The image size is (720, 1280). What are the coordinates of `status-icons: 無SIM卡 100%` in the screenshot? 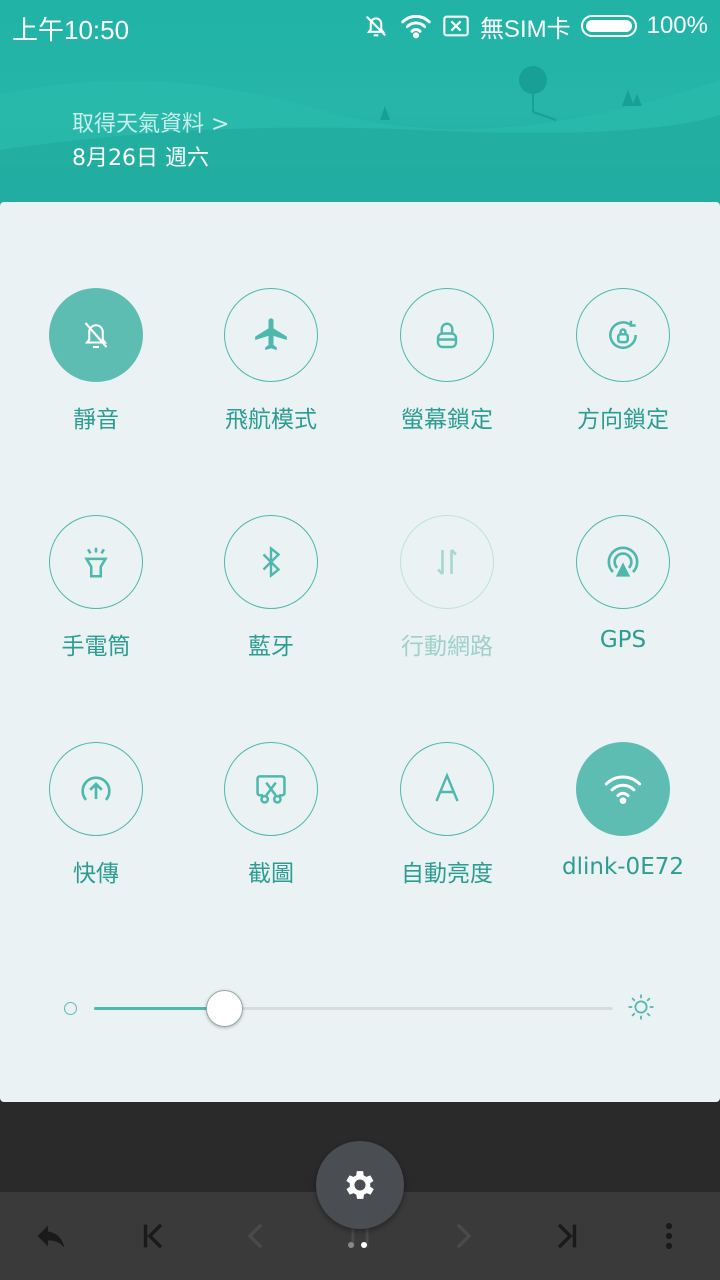 It's located at (535, 26).